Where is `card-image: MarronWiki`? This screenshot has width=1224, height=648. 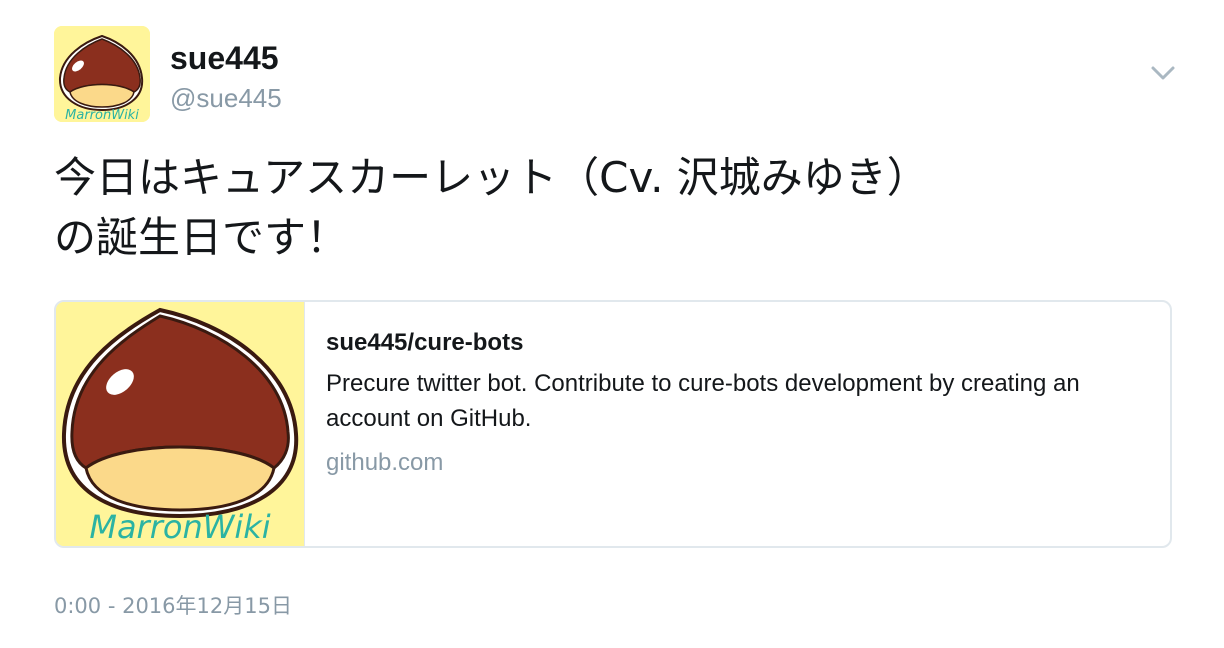
card-image: MarronWiki is located at coordinates (180, 424).